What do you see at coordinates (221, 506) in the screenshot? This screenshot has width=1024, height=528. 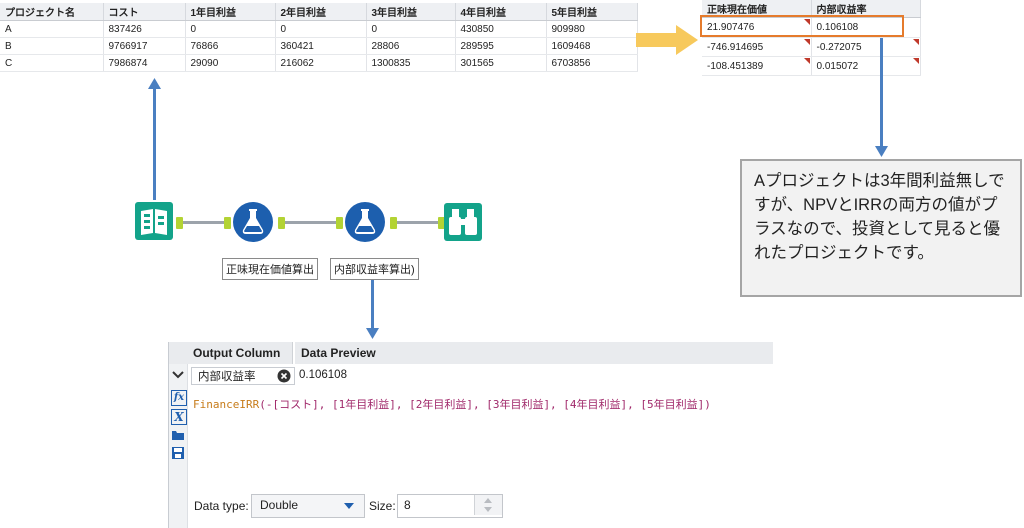 I see `data-type-label: Data type:` at bounding box center [221, 506].